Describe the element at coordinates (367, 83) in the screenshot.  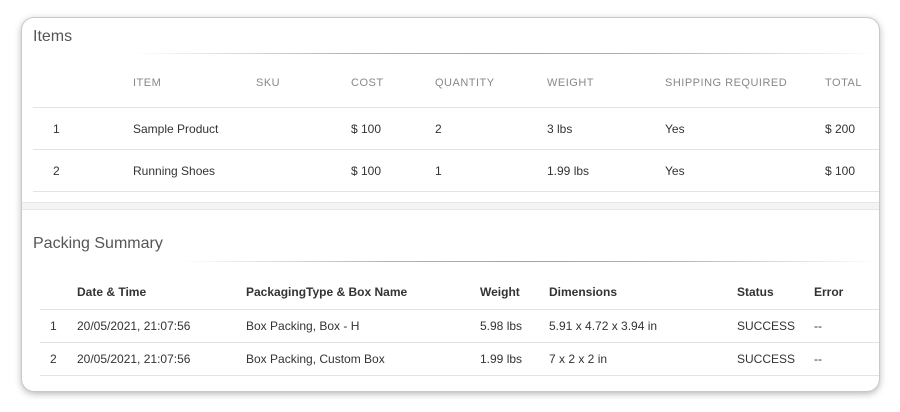
I see `items-header-cost: COST` at that location.